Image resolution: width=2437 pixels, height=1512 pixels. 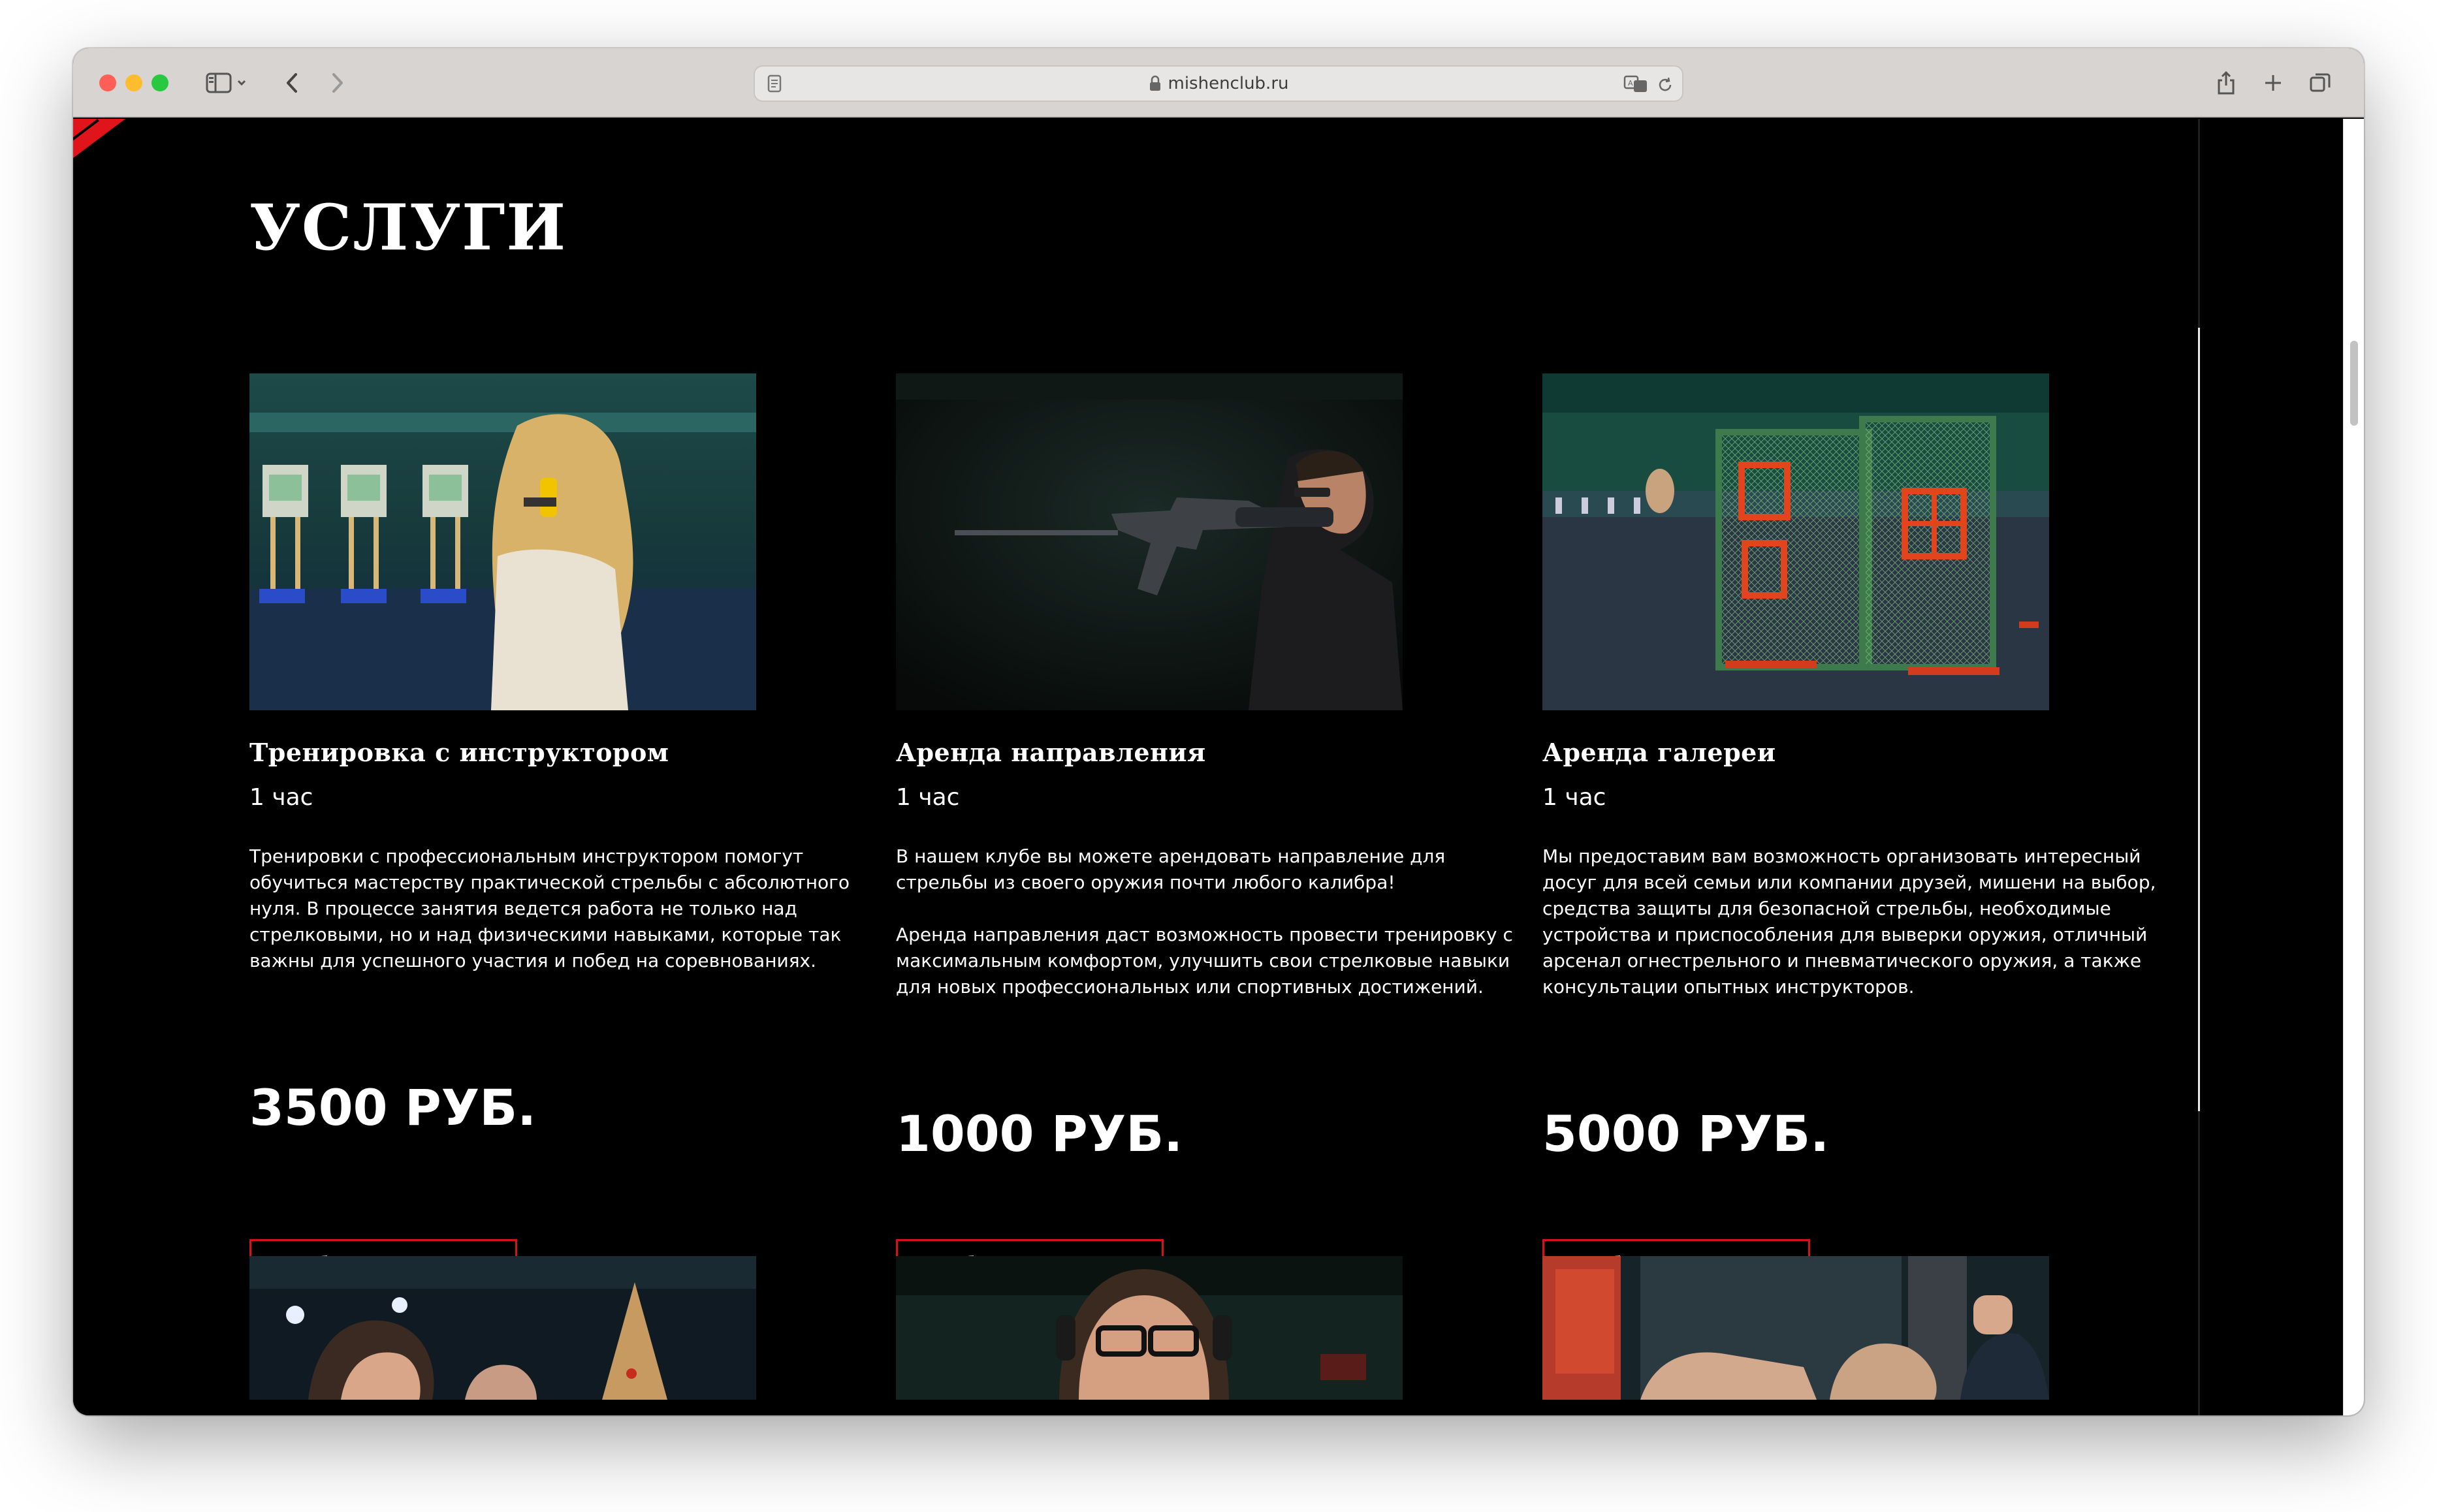 I want to click on tab-overview-button, so click(x=2320, y=83).